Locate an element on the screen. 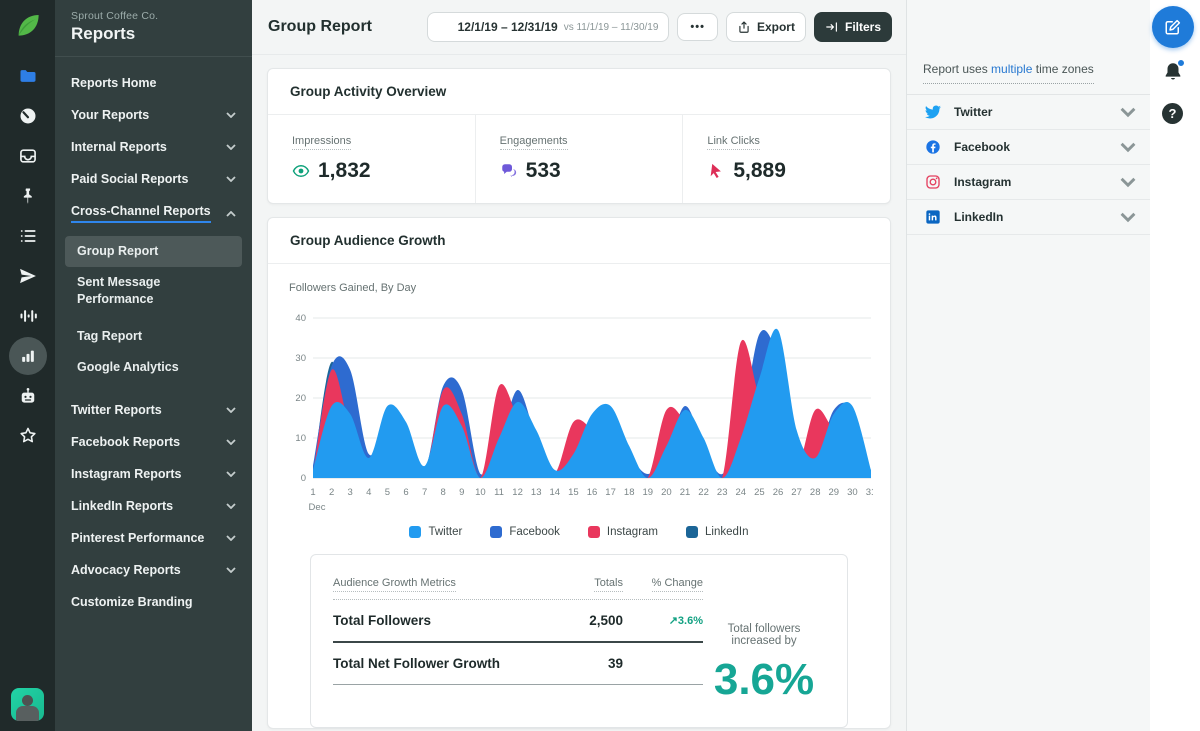 The height and width of the screenshot is (731, 1200). sidebar-subitem-google-analytics: Google Analytics is located at coordinates (153, 367).